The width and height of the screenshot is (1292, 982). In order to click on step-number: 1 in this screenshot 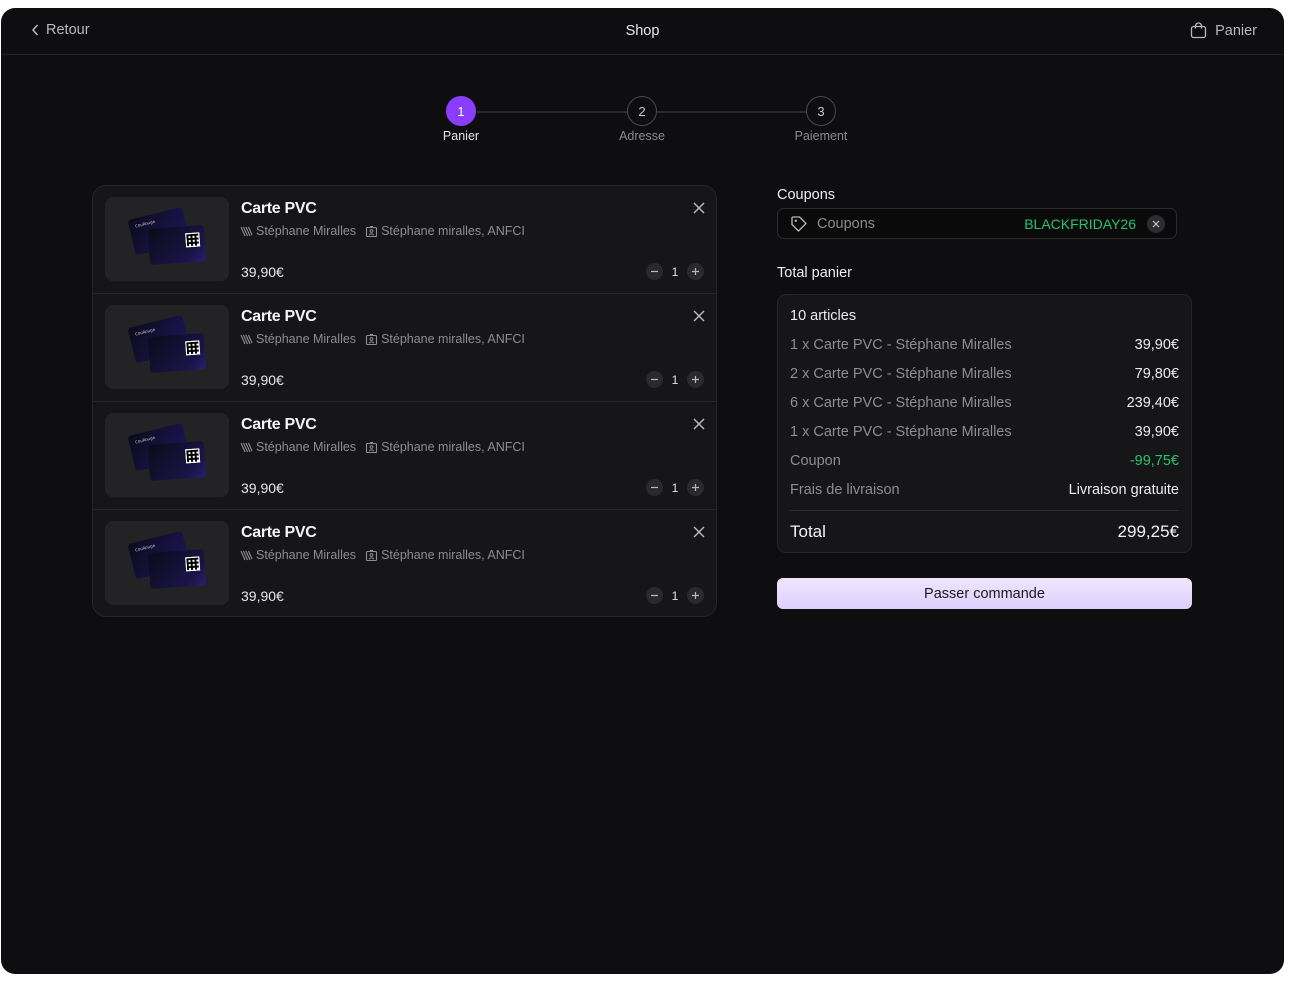, I will do `click(461, 111)`.